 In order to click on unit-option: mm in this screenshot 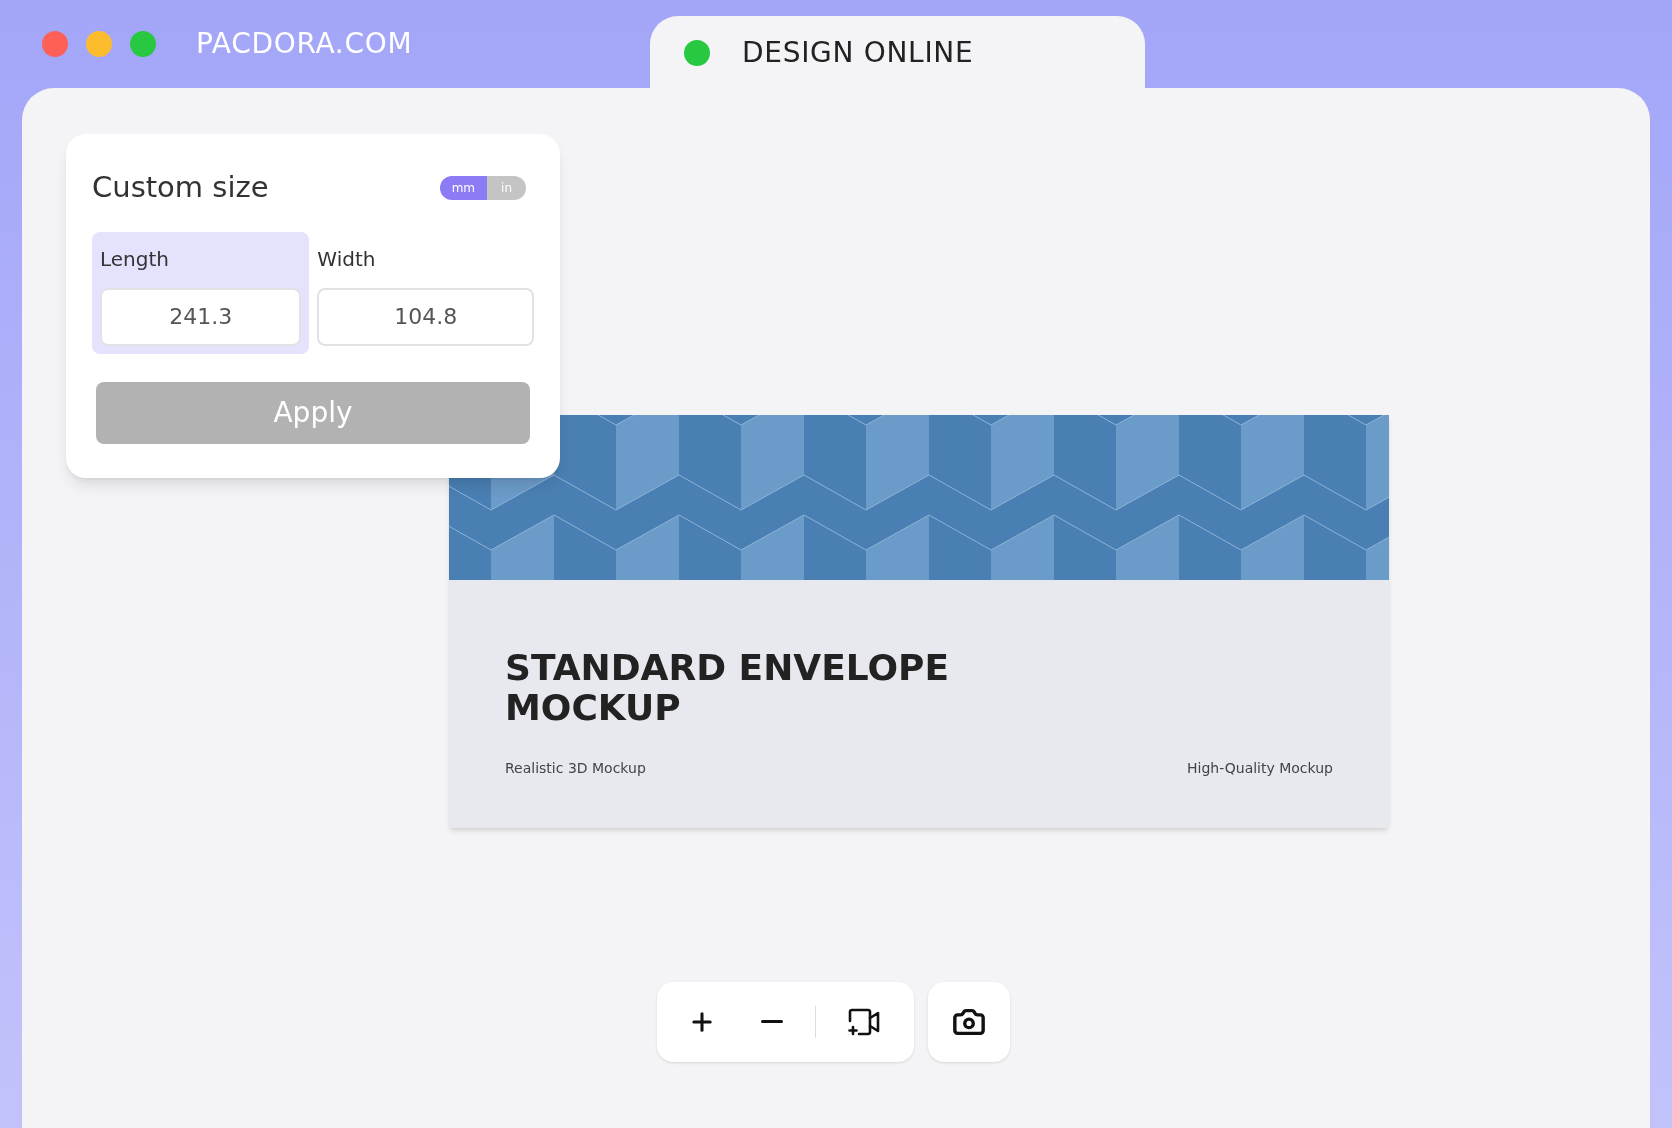, I will do `click(463, 187)`.